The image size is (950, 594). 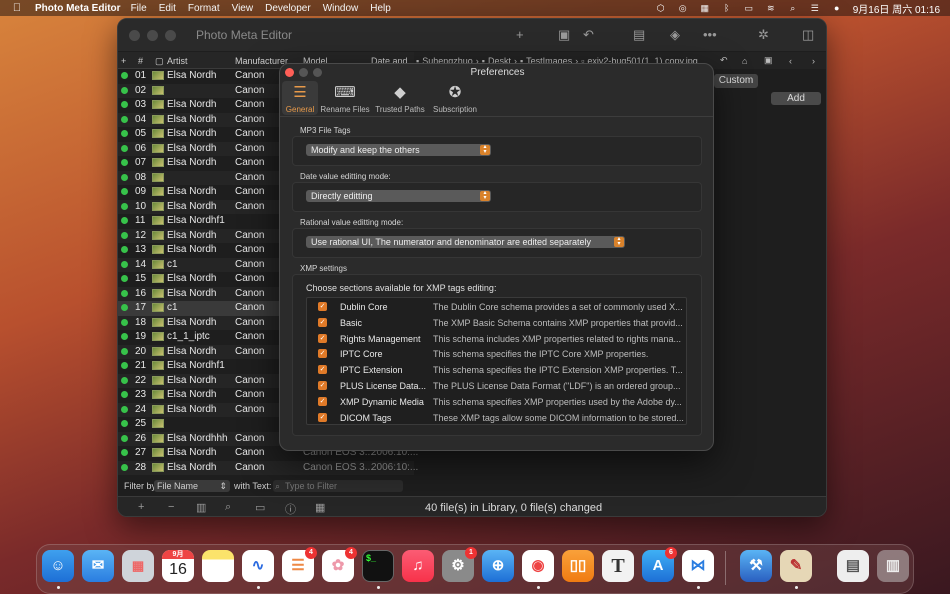 I want to click on chevron-right-icon: ›, so click(x=813, y=61).